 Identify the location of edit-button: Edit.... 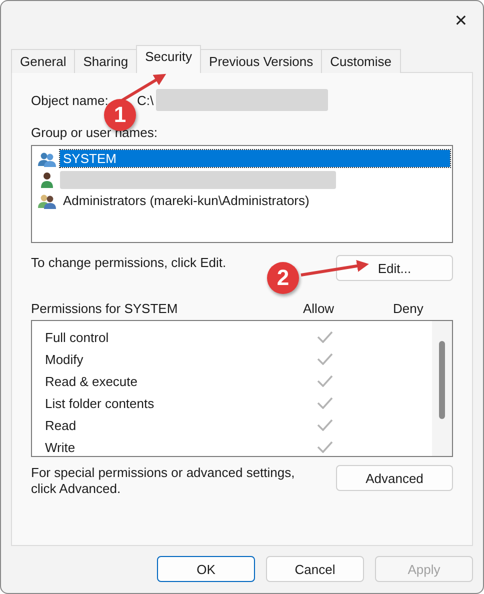
(394, 268).